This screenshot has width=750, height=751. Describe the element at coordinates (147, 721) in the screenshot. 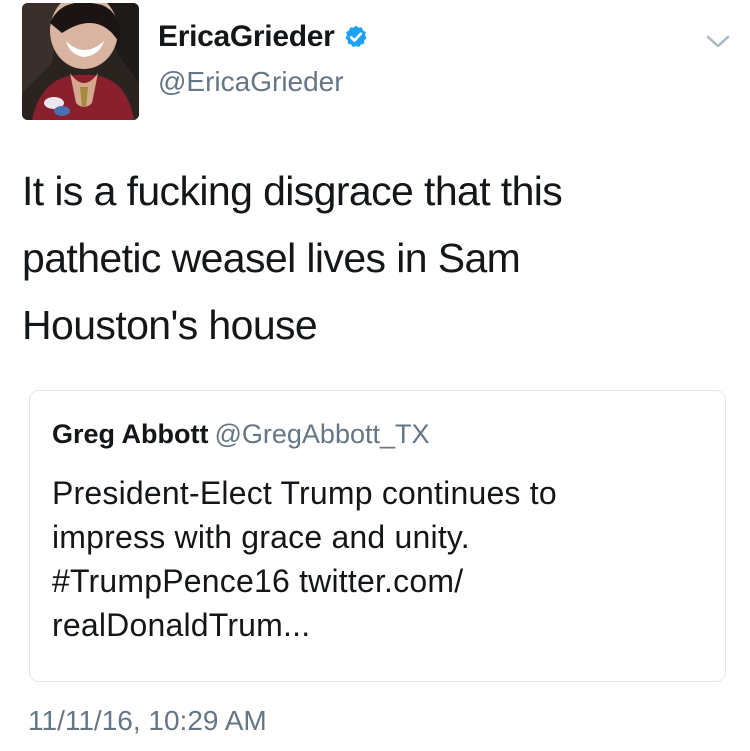

I see `tweet-timestamp: 11/11/16, 10:29 AM` at that location.